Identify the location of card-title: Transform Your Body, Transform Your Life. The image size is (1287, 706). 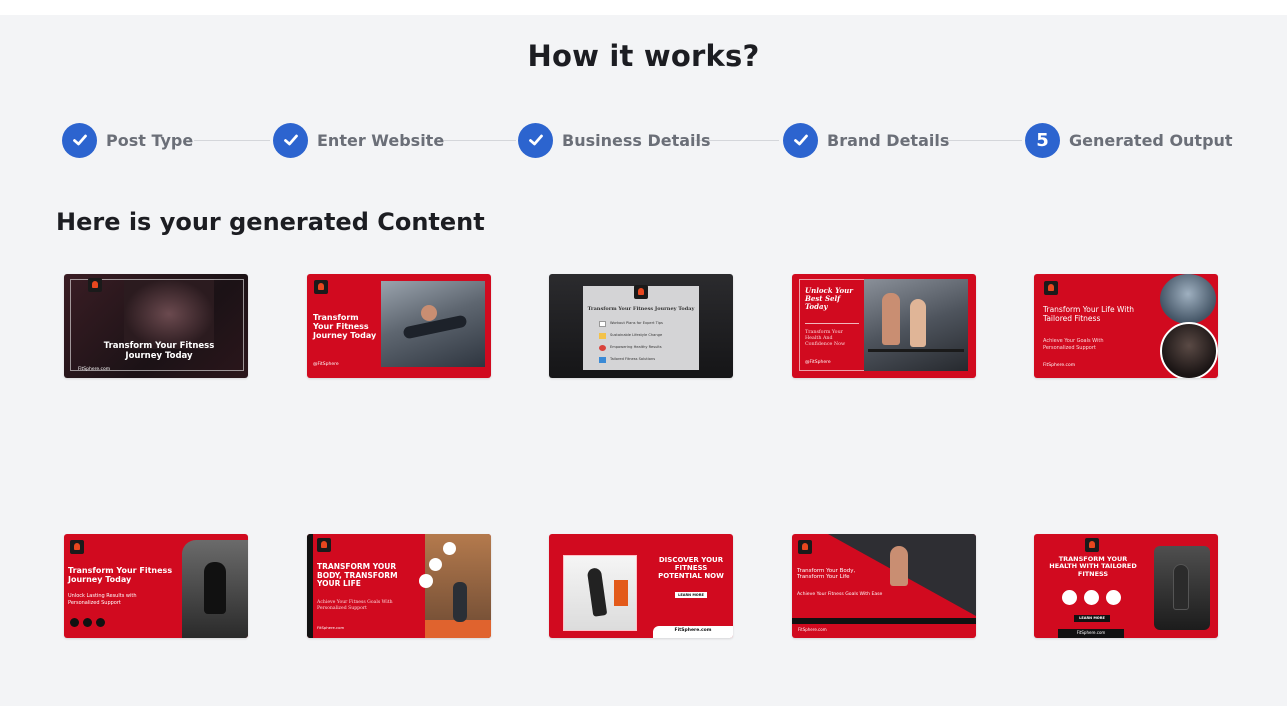
(826, 574).